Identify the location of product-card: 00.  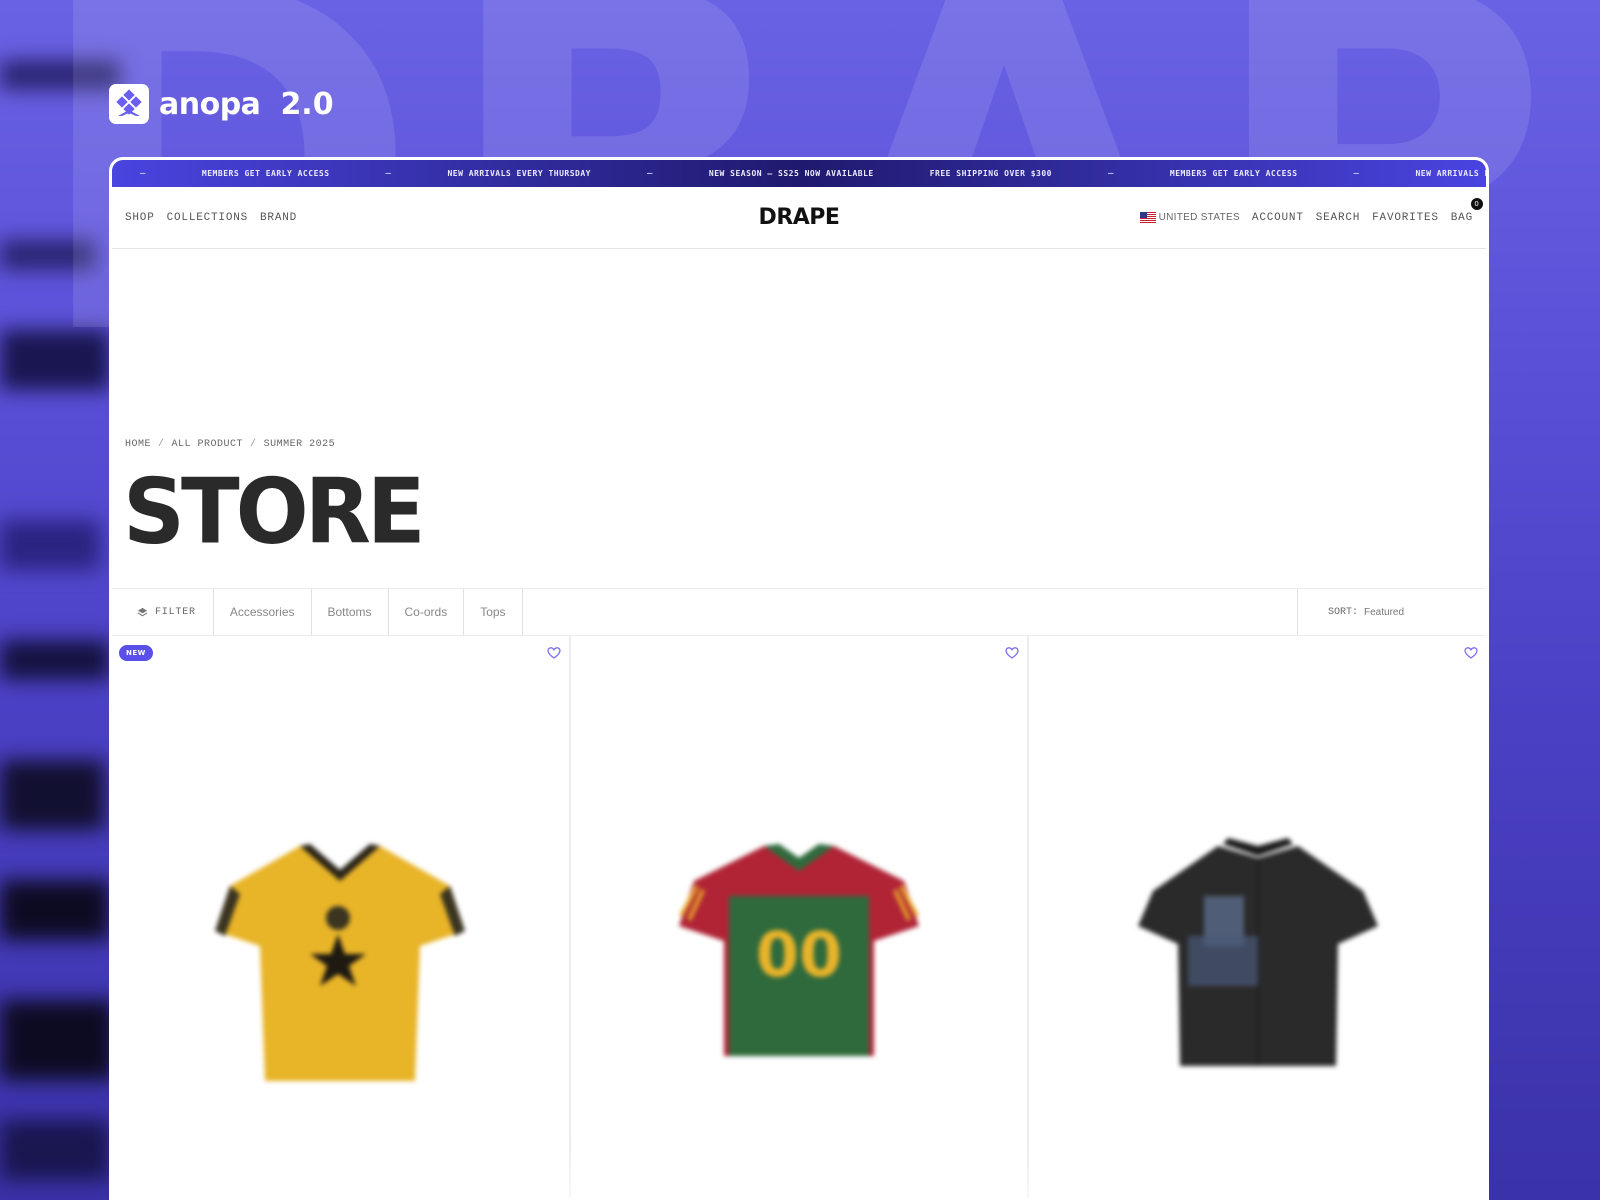
(800, 916).